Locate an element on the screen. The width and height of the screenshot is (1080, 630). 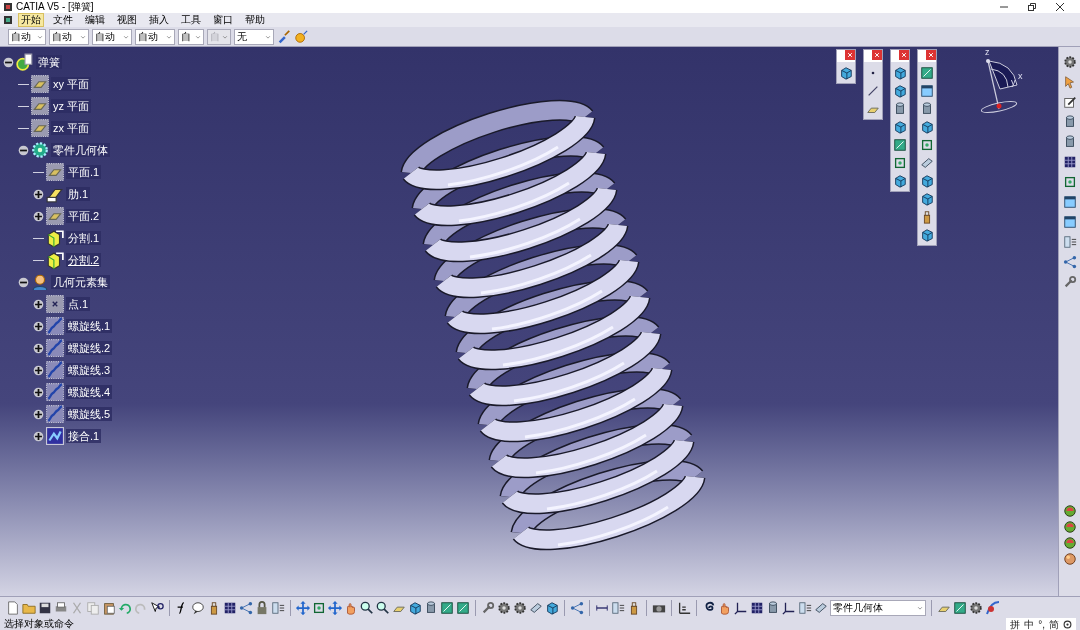
tree-item-label: 螺旋线.2 is located at coordinates (89, 348).